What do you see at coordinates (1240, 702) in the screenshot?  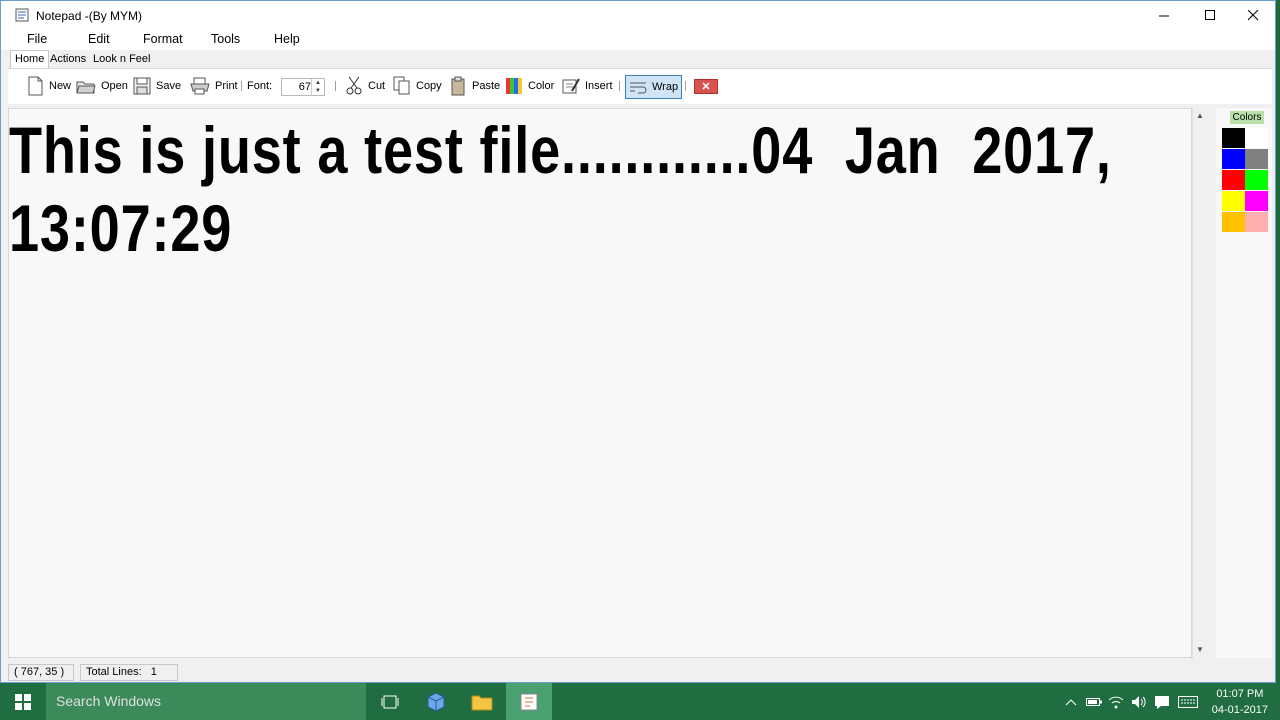 I see `system-clock: 01:07 PM 04-01-2017` at bounding box center [1240, 702].